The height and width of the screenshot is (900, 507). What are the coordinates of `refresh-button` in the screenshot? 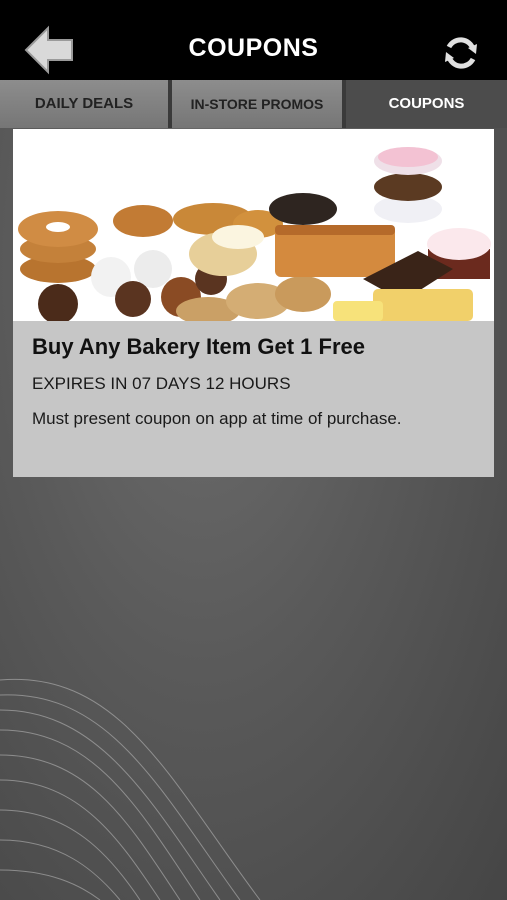 It's located at (461, 53).